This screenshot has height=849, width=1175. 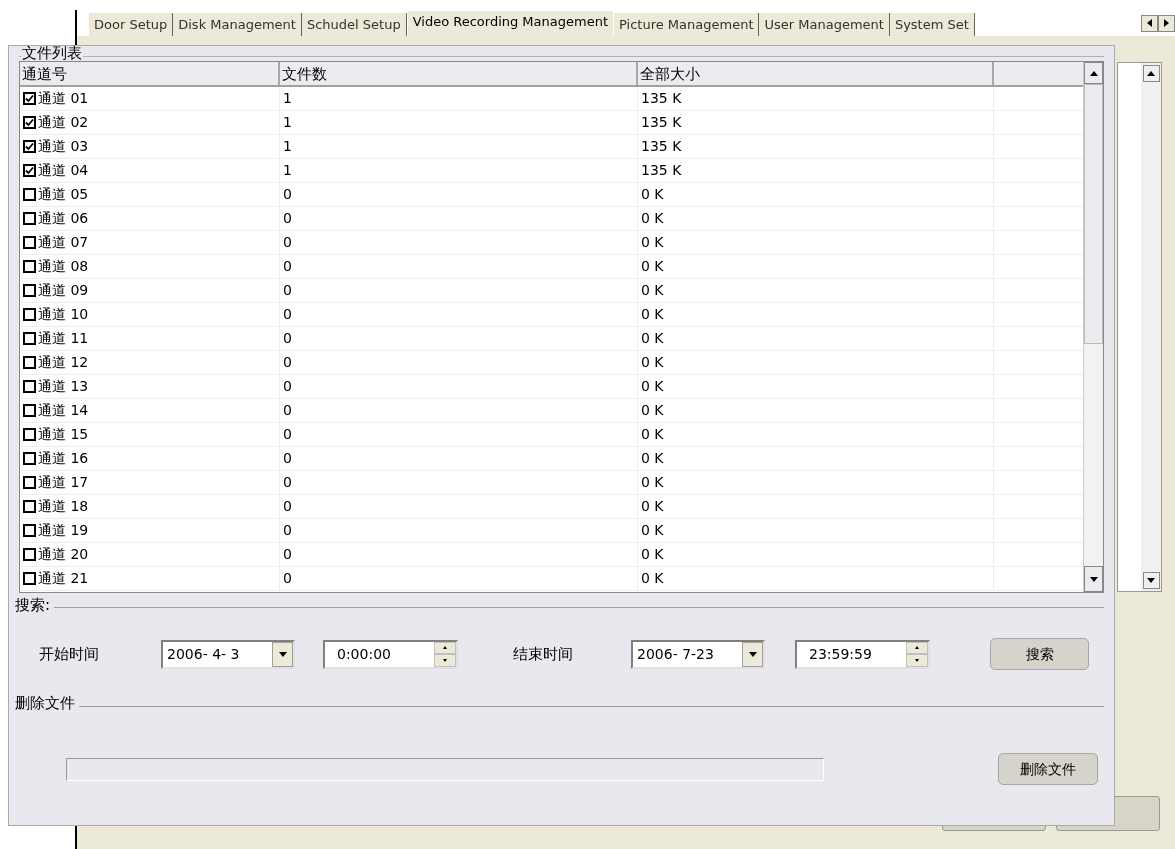 I want to click on start-time-field: 0:00:00, so click(x=390, y=654).